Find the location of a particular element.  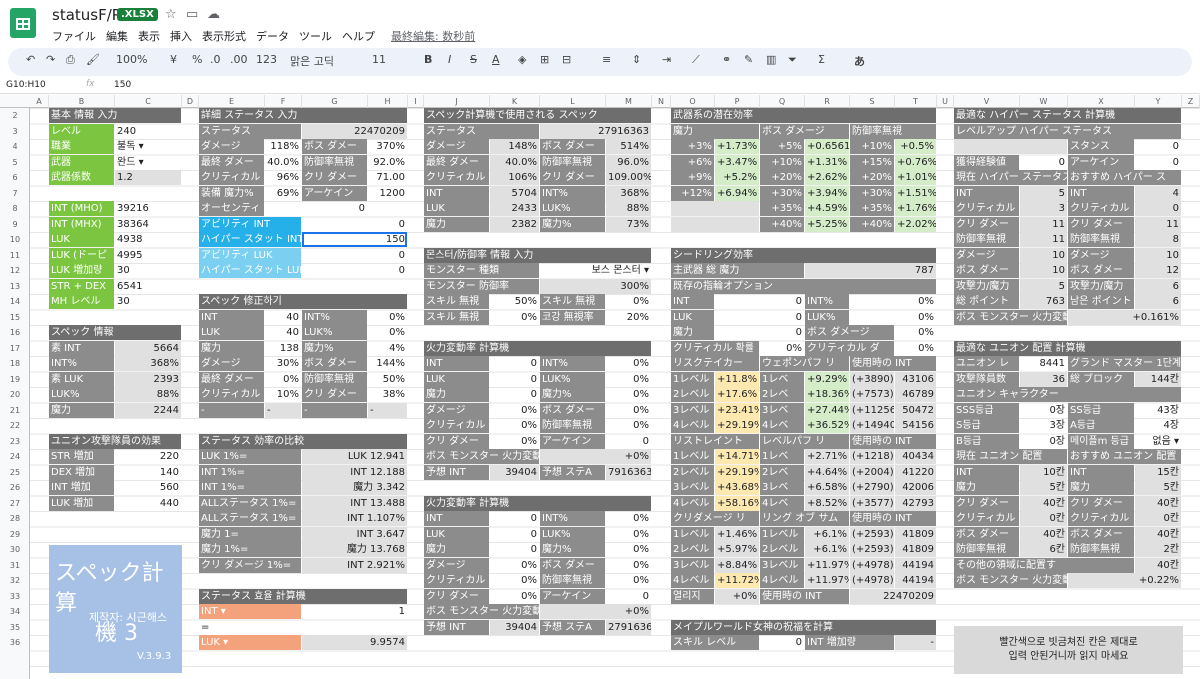

cell: 現在 ユニオン 配置 is located at coordinates (1010, 456).